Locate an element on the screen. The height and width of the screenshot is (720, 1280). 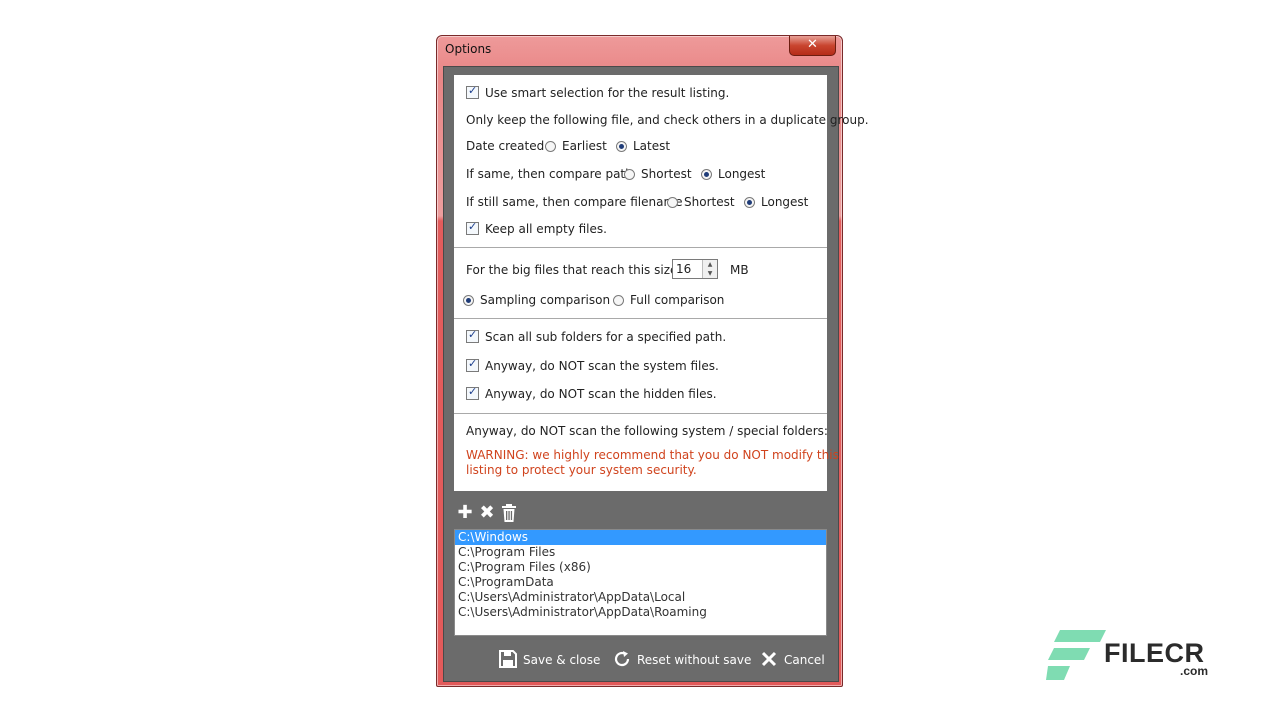
trash-icon is located at coordinates (509, 513).